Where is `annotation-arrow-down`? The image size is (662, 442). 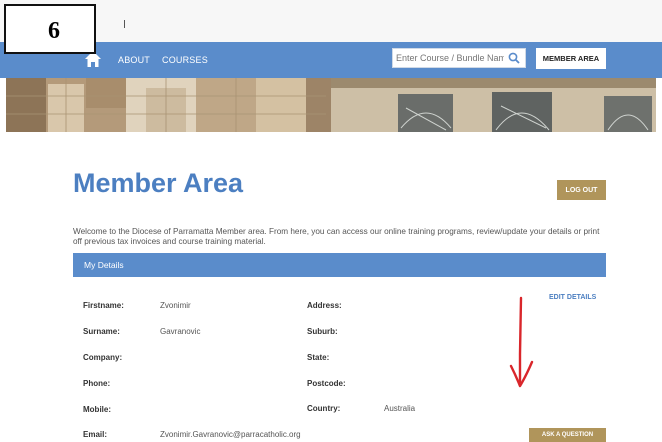
annotation-arrow-down is located at coordinates (521, 342).